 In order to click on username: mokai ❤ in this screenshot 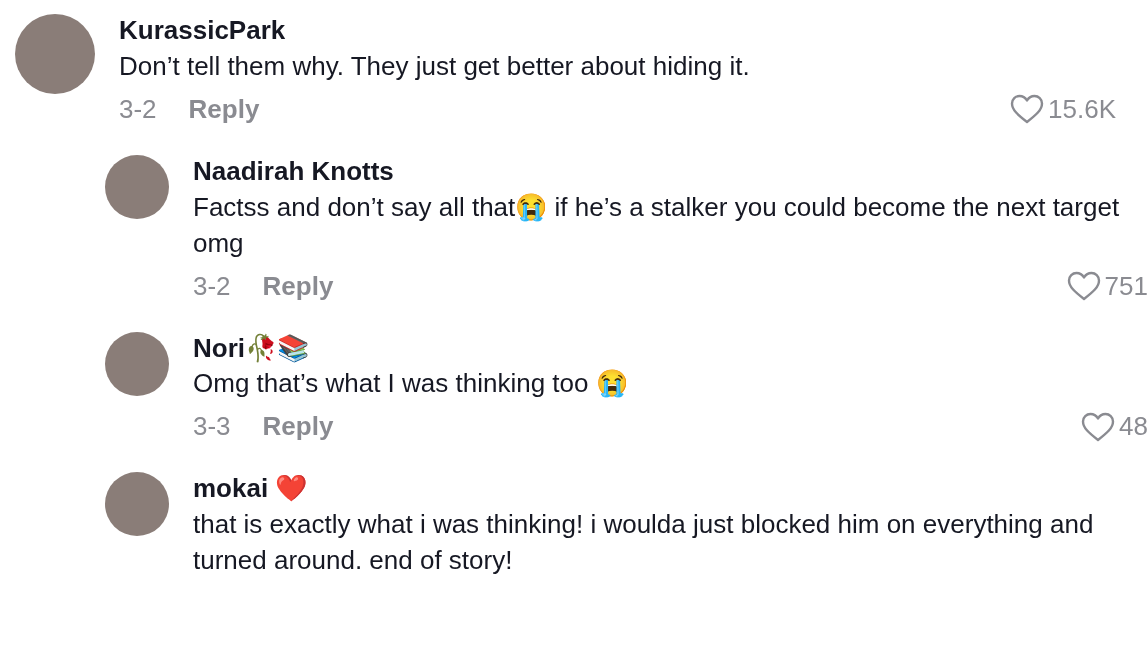, I will do `click(670, 489)`.